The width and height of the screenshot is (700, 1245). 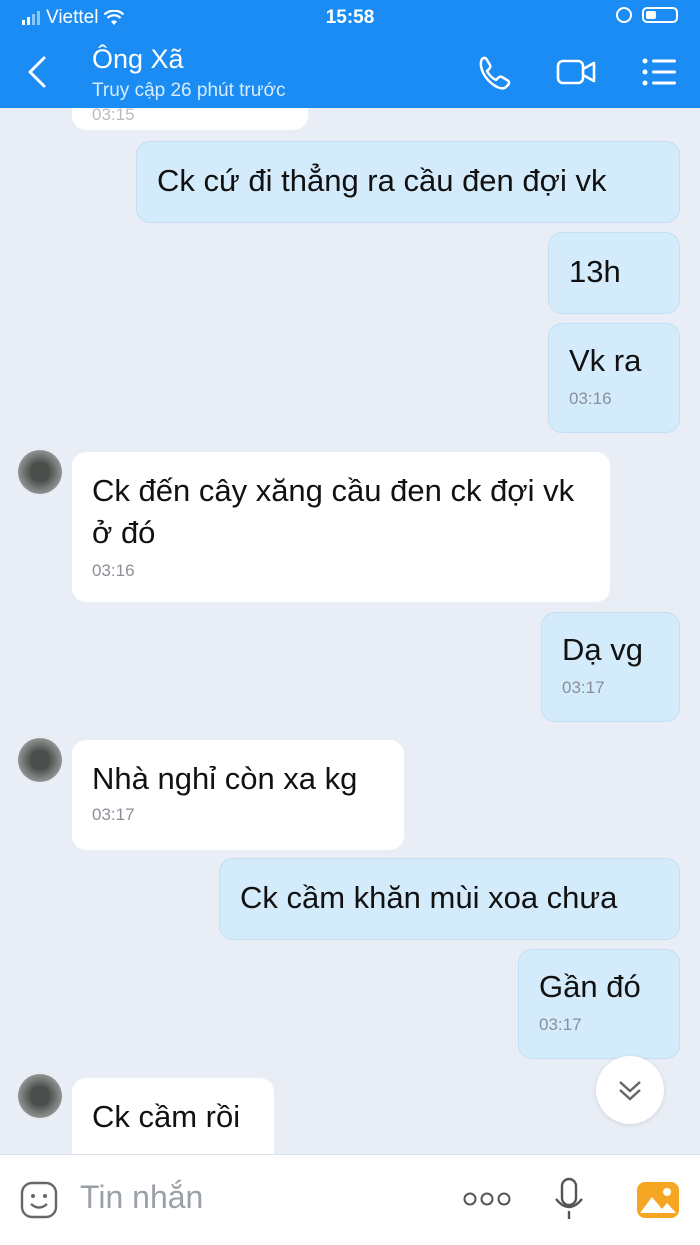 I want to click on more-options-button, so click(x=487, y=1199).